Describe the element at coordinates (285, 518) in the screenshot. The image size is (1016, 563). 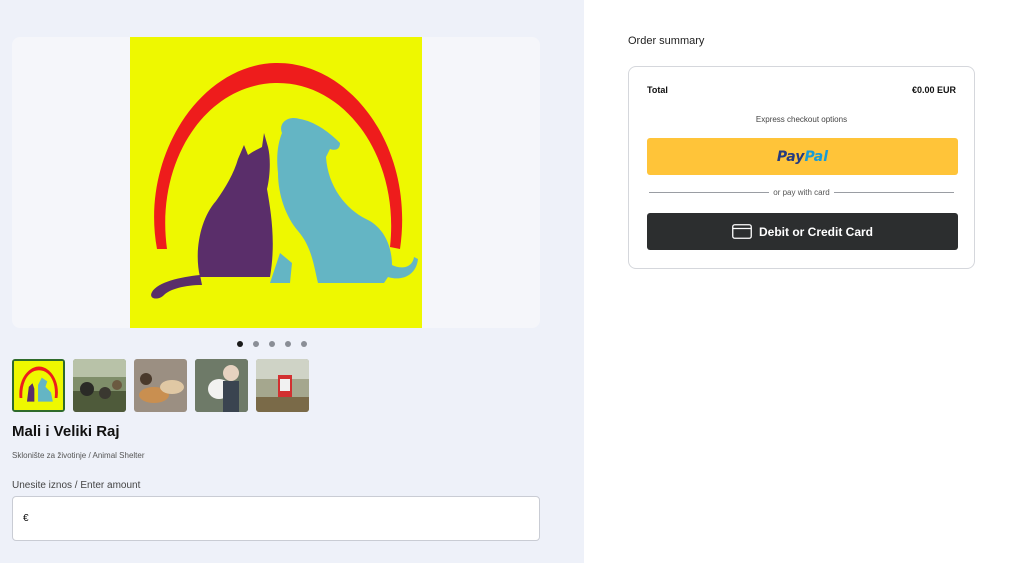
I see `amount-input` at that location.